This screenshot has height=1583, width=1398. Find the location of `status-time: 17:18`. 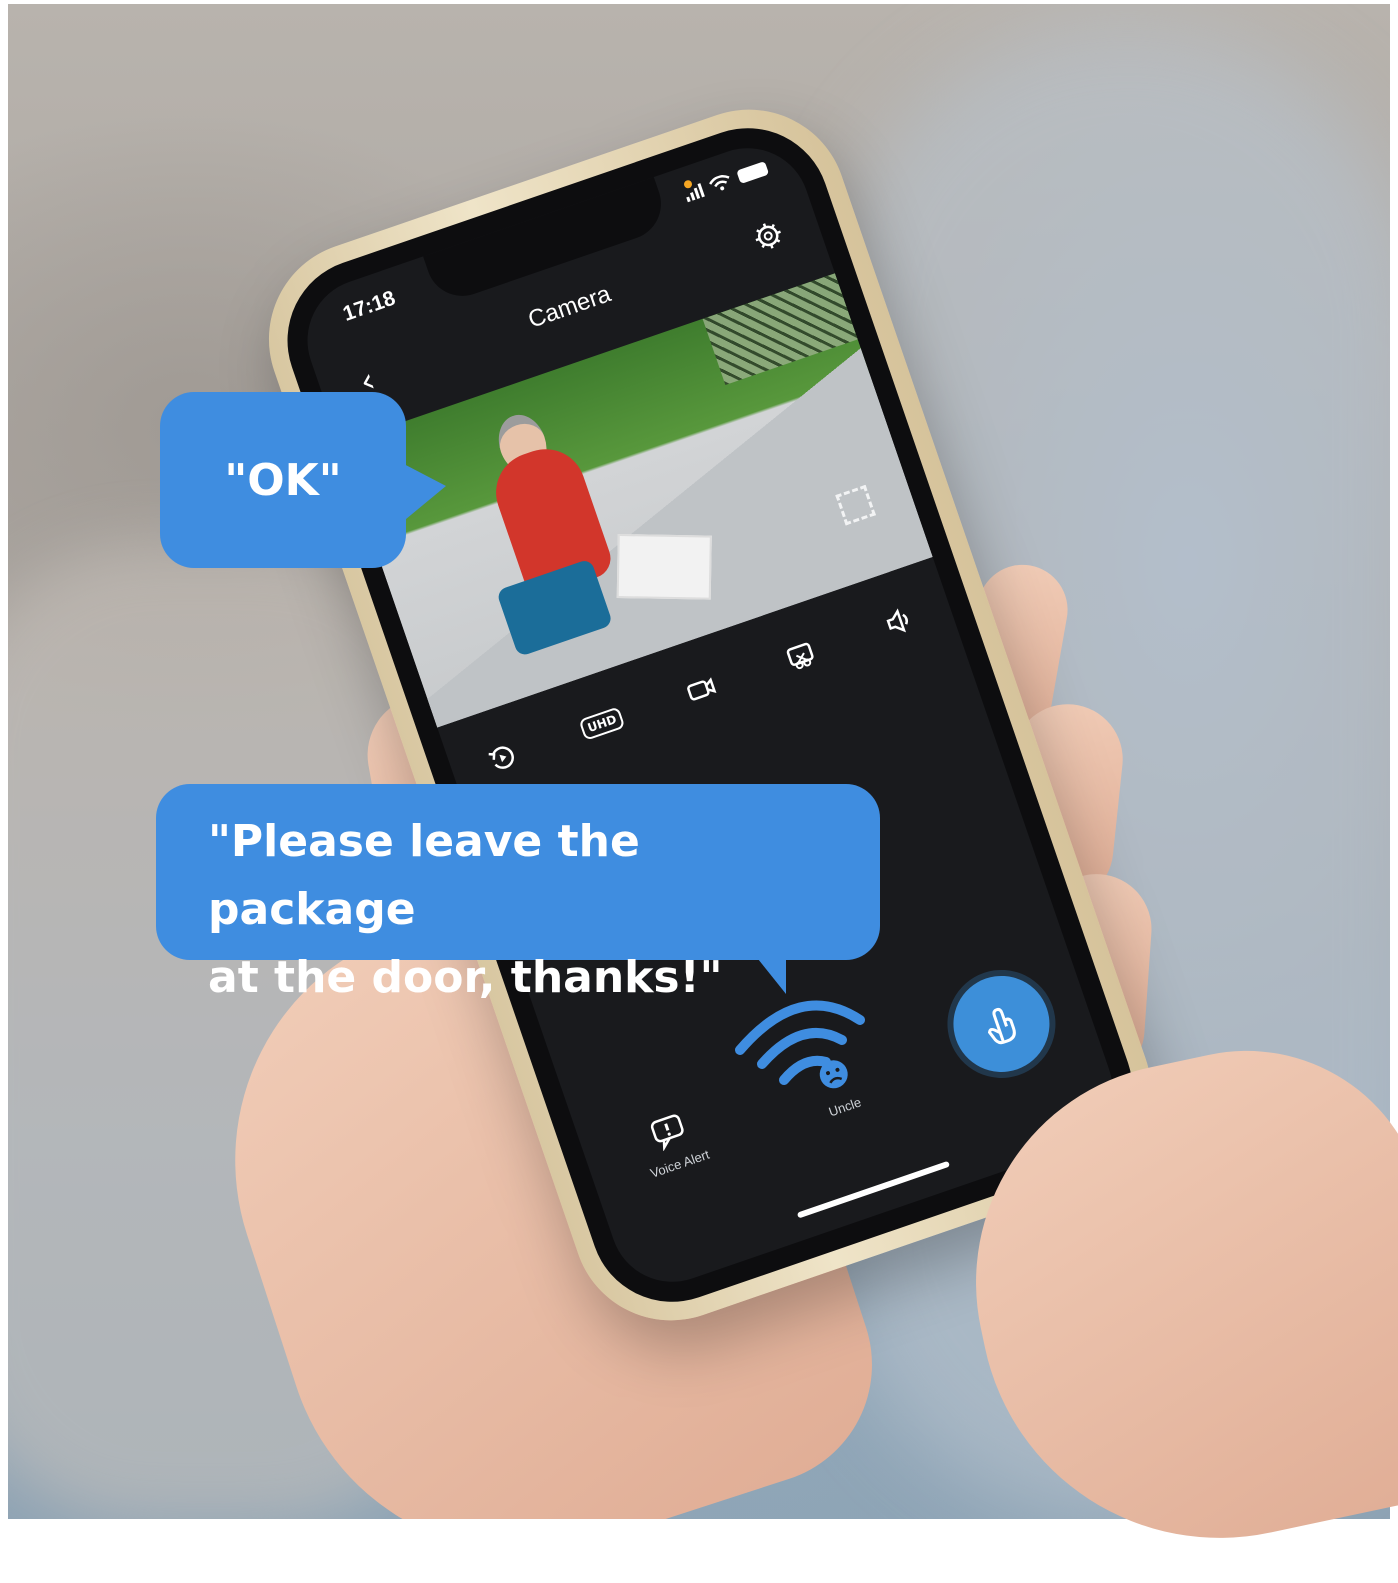

status-time: 17:18 is located at coordinates (369, 306).